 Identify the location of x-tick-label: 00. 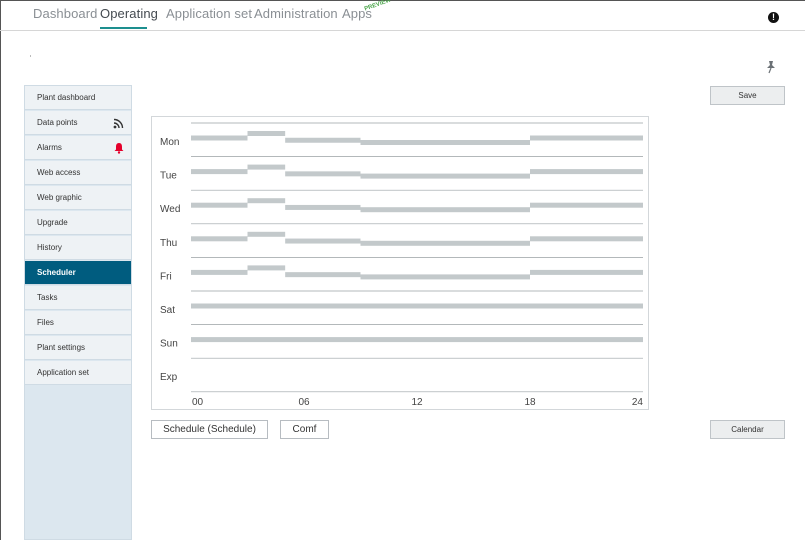
(198, 402).